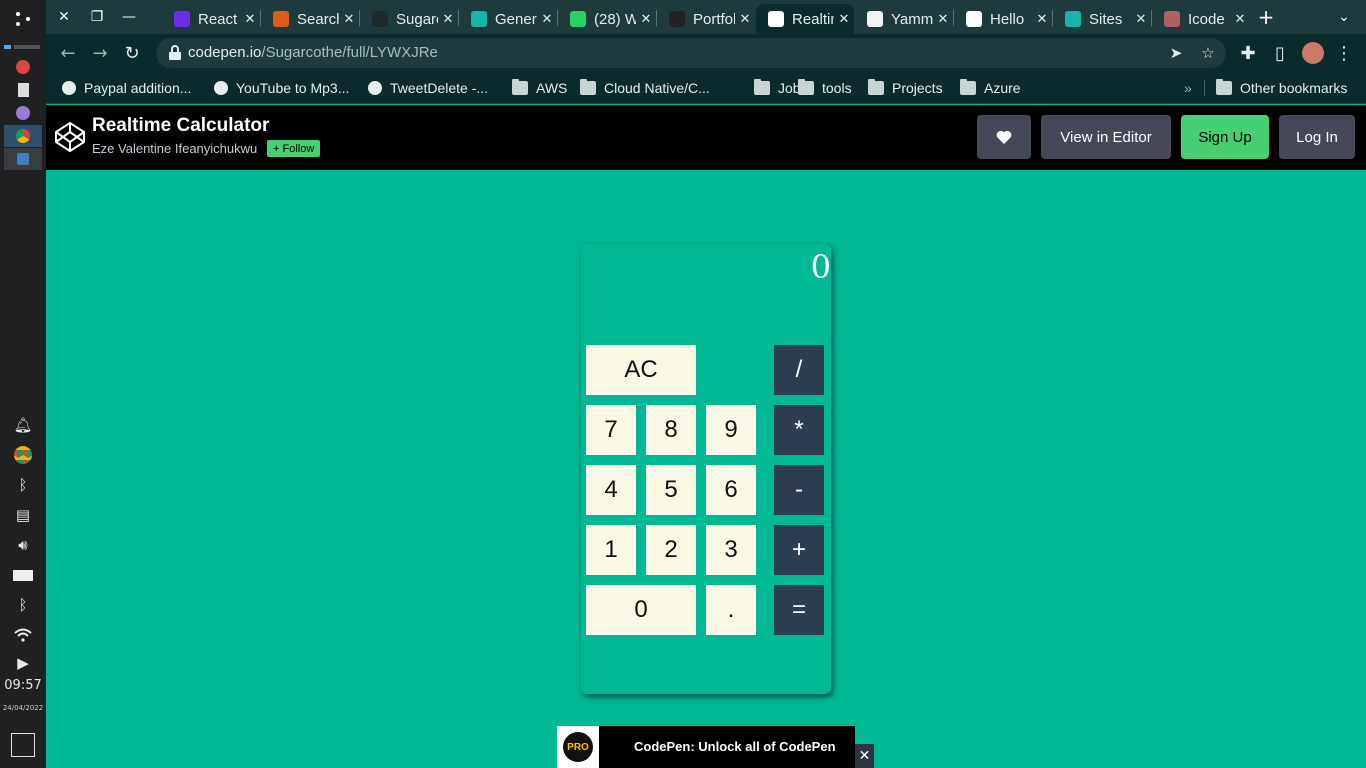 The height and width of the screenshot is (768, 1366). I want to click on view-in-editor-button: View in Editor, so click(1106, 137).